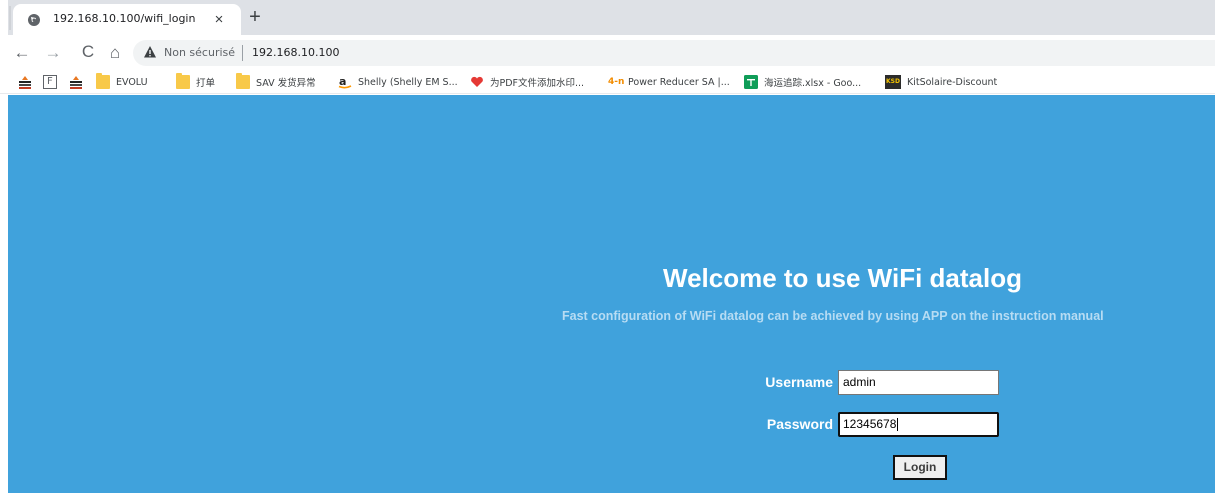  What do you see at coordinates (255, 17) in the screenshot?
I see `new-tab-button: +` at bounding box center [255, 17].